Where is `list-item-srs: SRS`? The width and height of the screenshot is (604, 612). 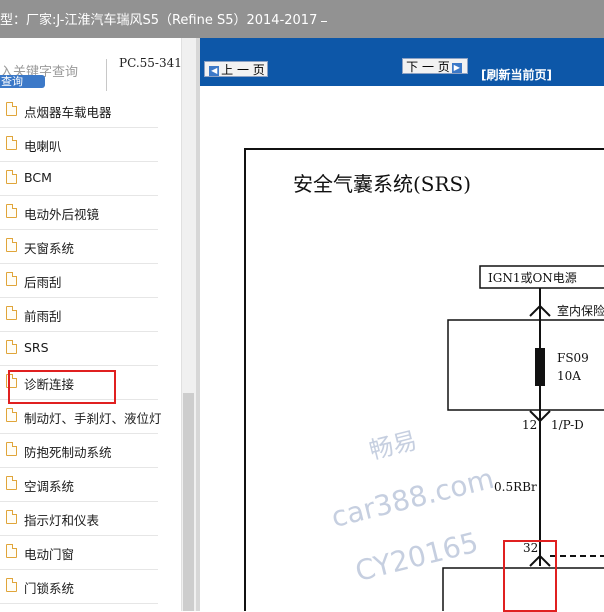
list-item-srs: SRS is located at coordinates (79, 349).